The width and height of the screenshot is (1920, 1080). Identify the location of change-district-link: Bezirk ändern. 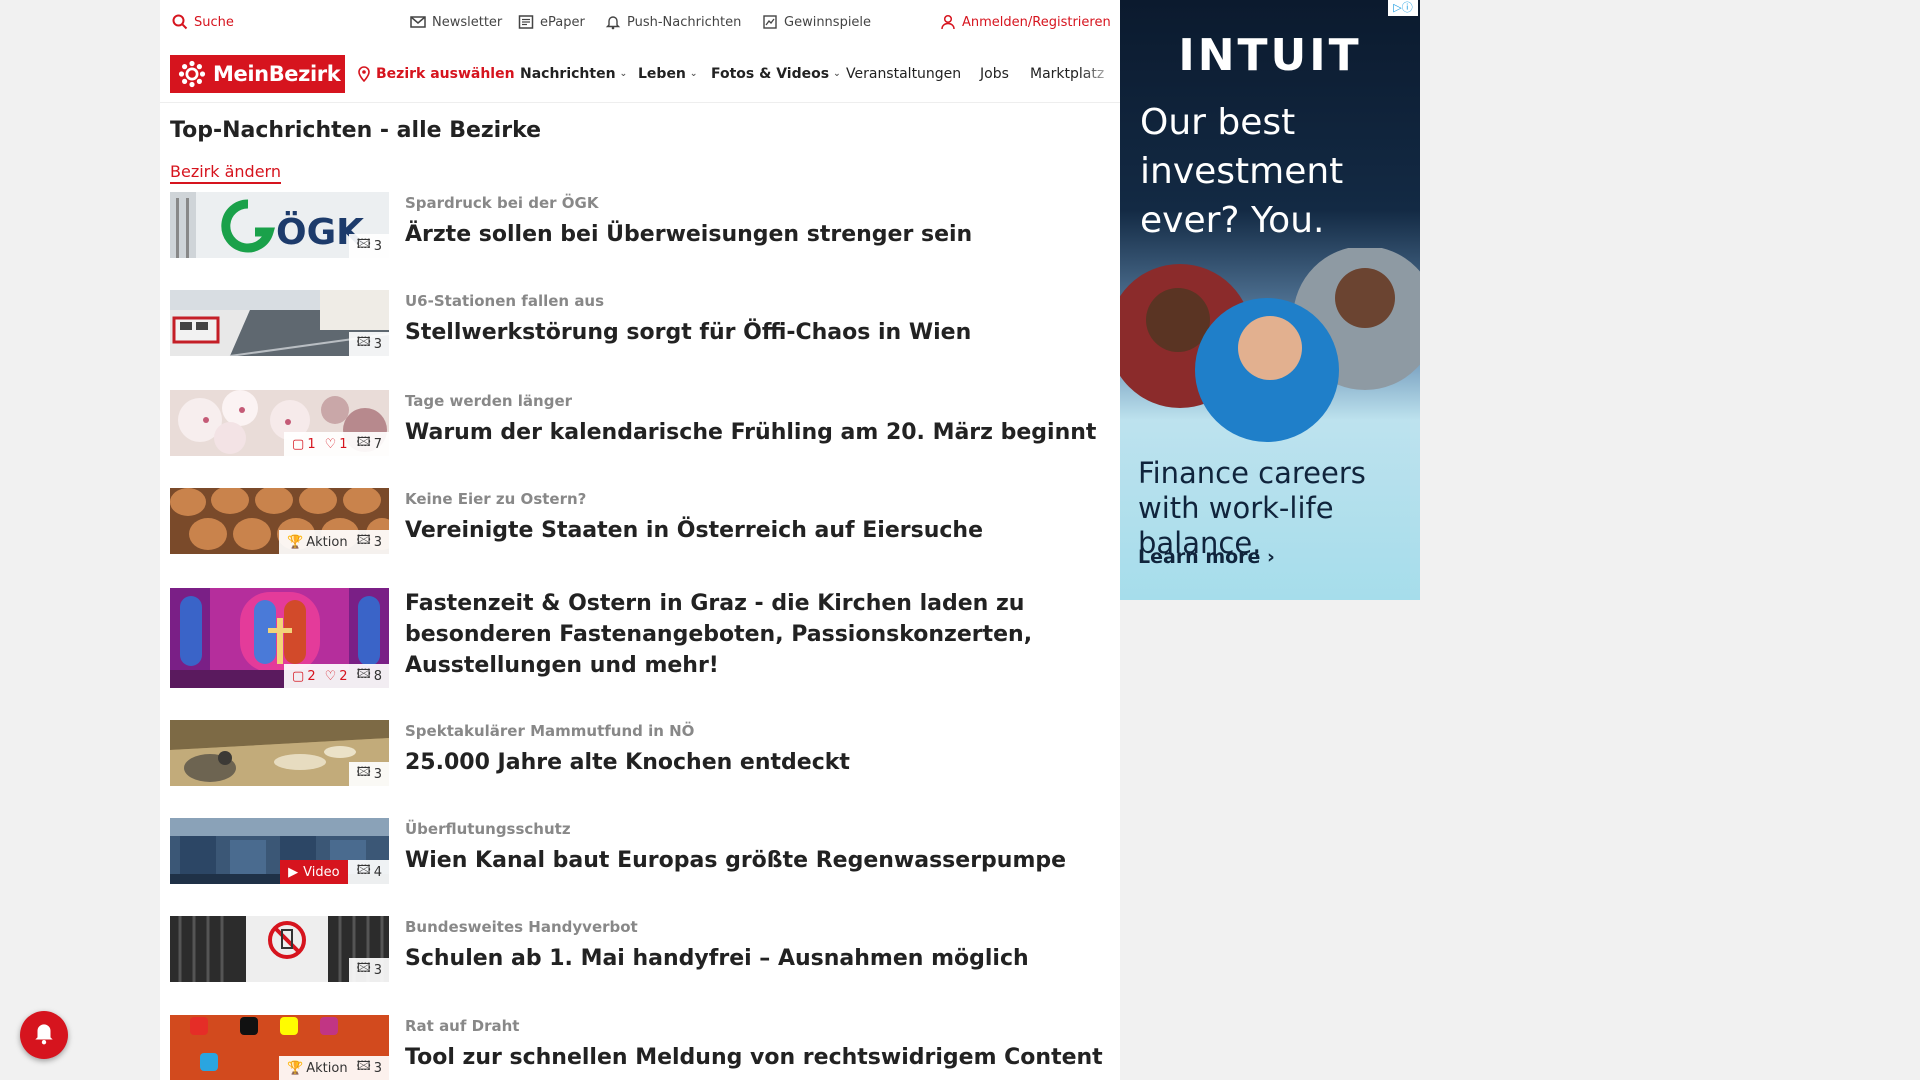
(225, 173).